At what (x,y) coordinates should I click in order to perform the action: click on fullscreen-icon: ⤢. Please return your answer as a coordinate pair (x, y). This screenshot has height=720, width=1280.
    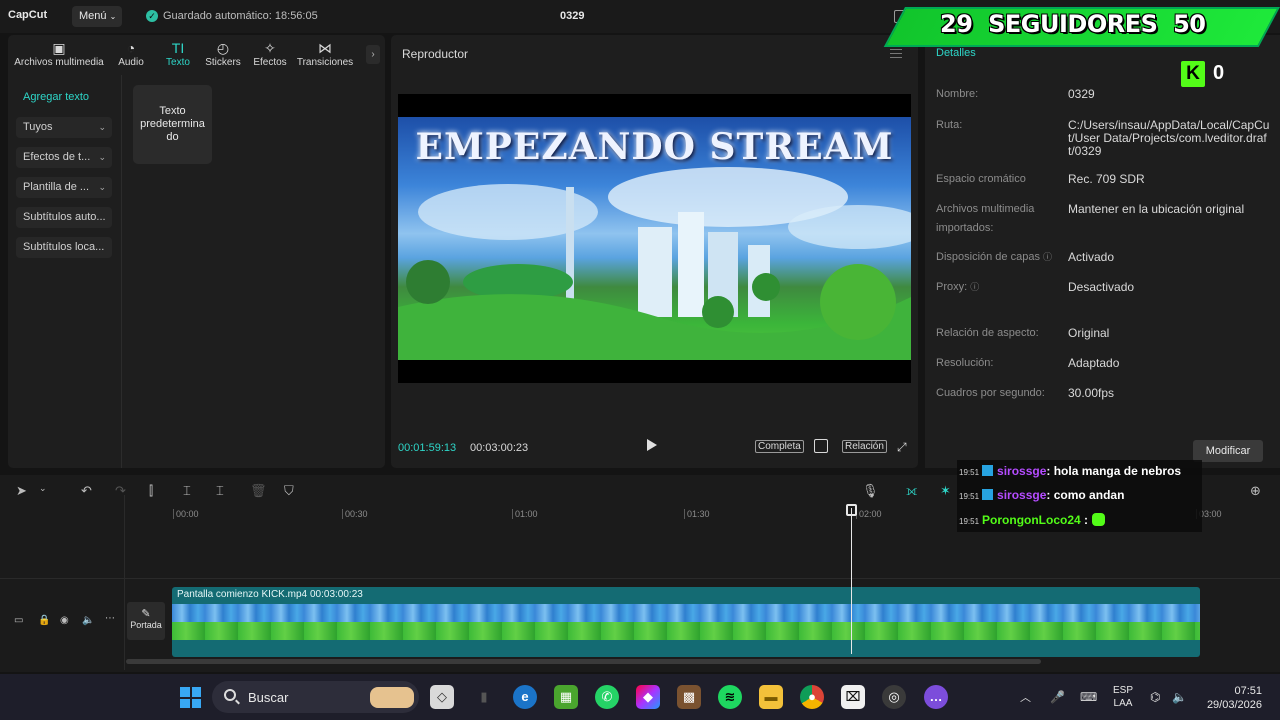
    Looking at the image, I should click on (902, 447).